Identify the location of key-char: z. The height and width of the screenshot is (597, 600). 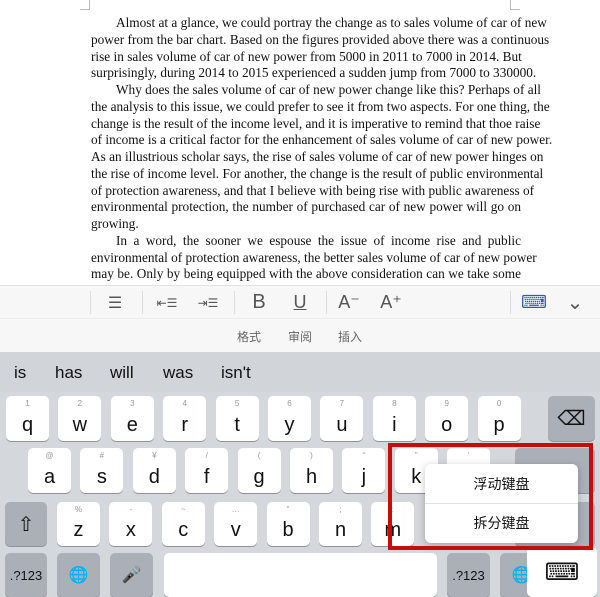
(78, 530).